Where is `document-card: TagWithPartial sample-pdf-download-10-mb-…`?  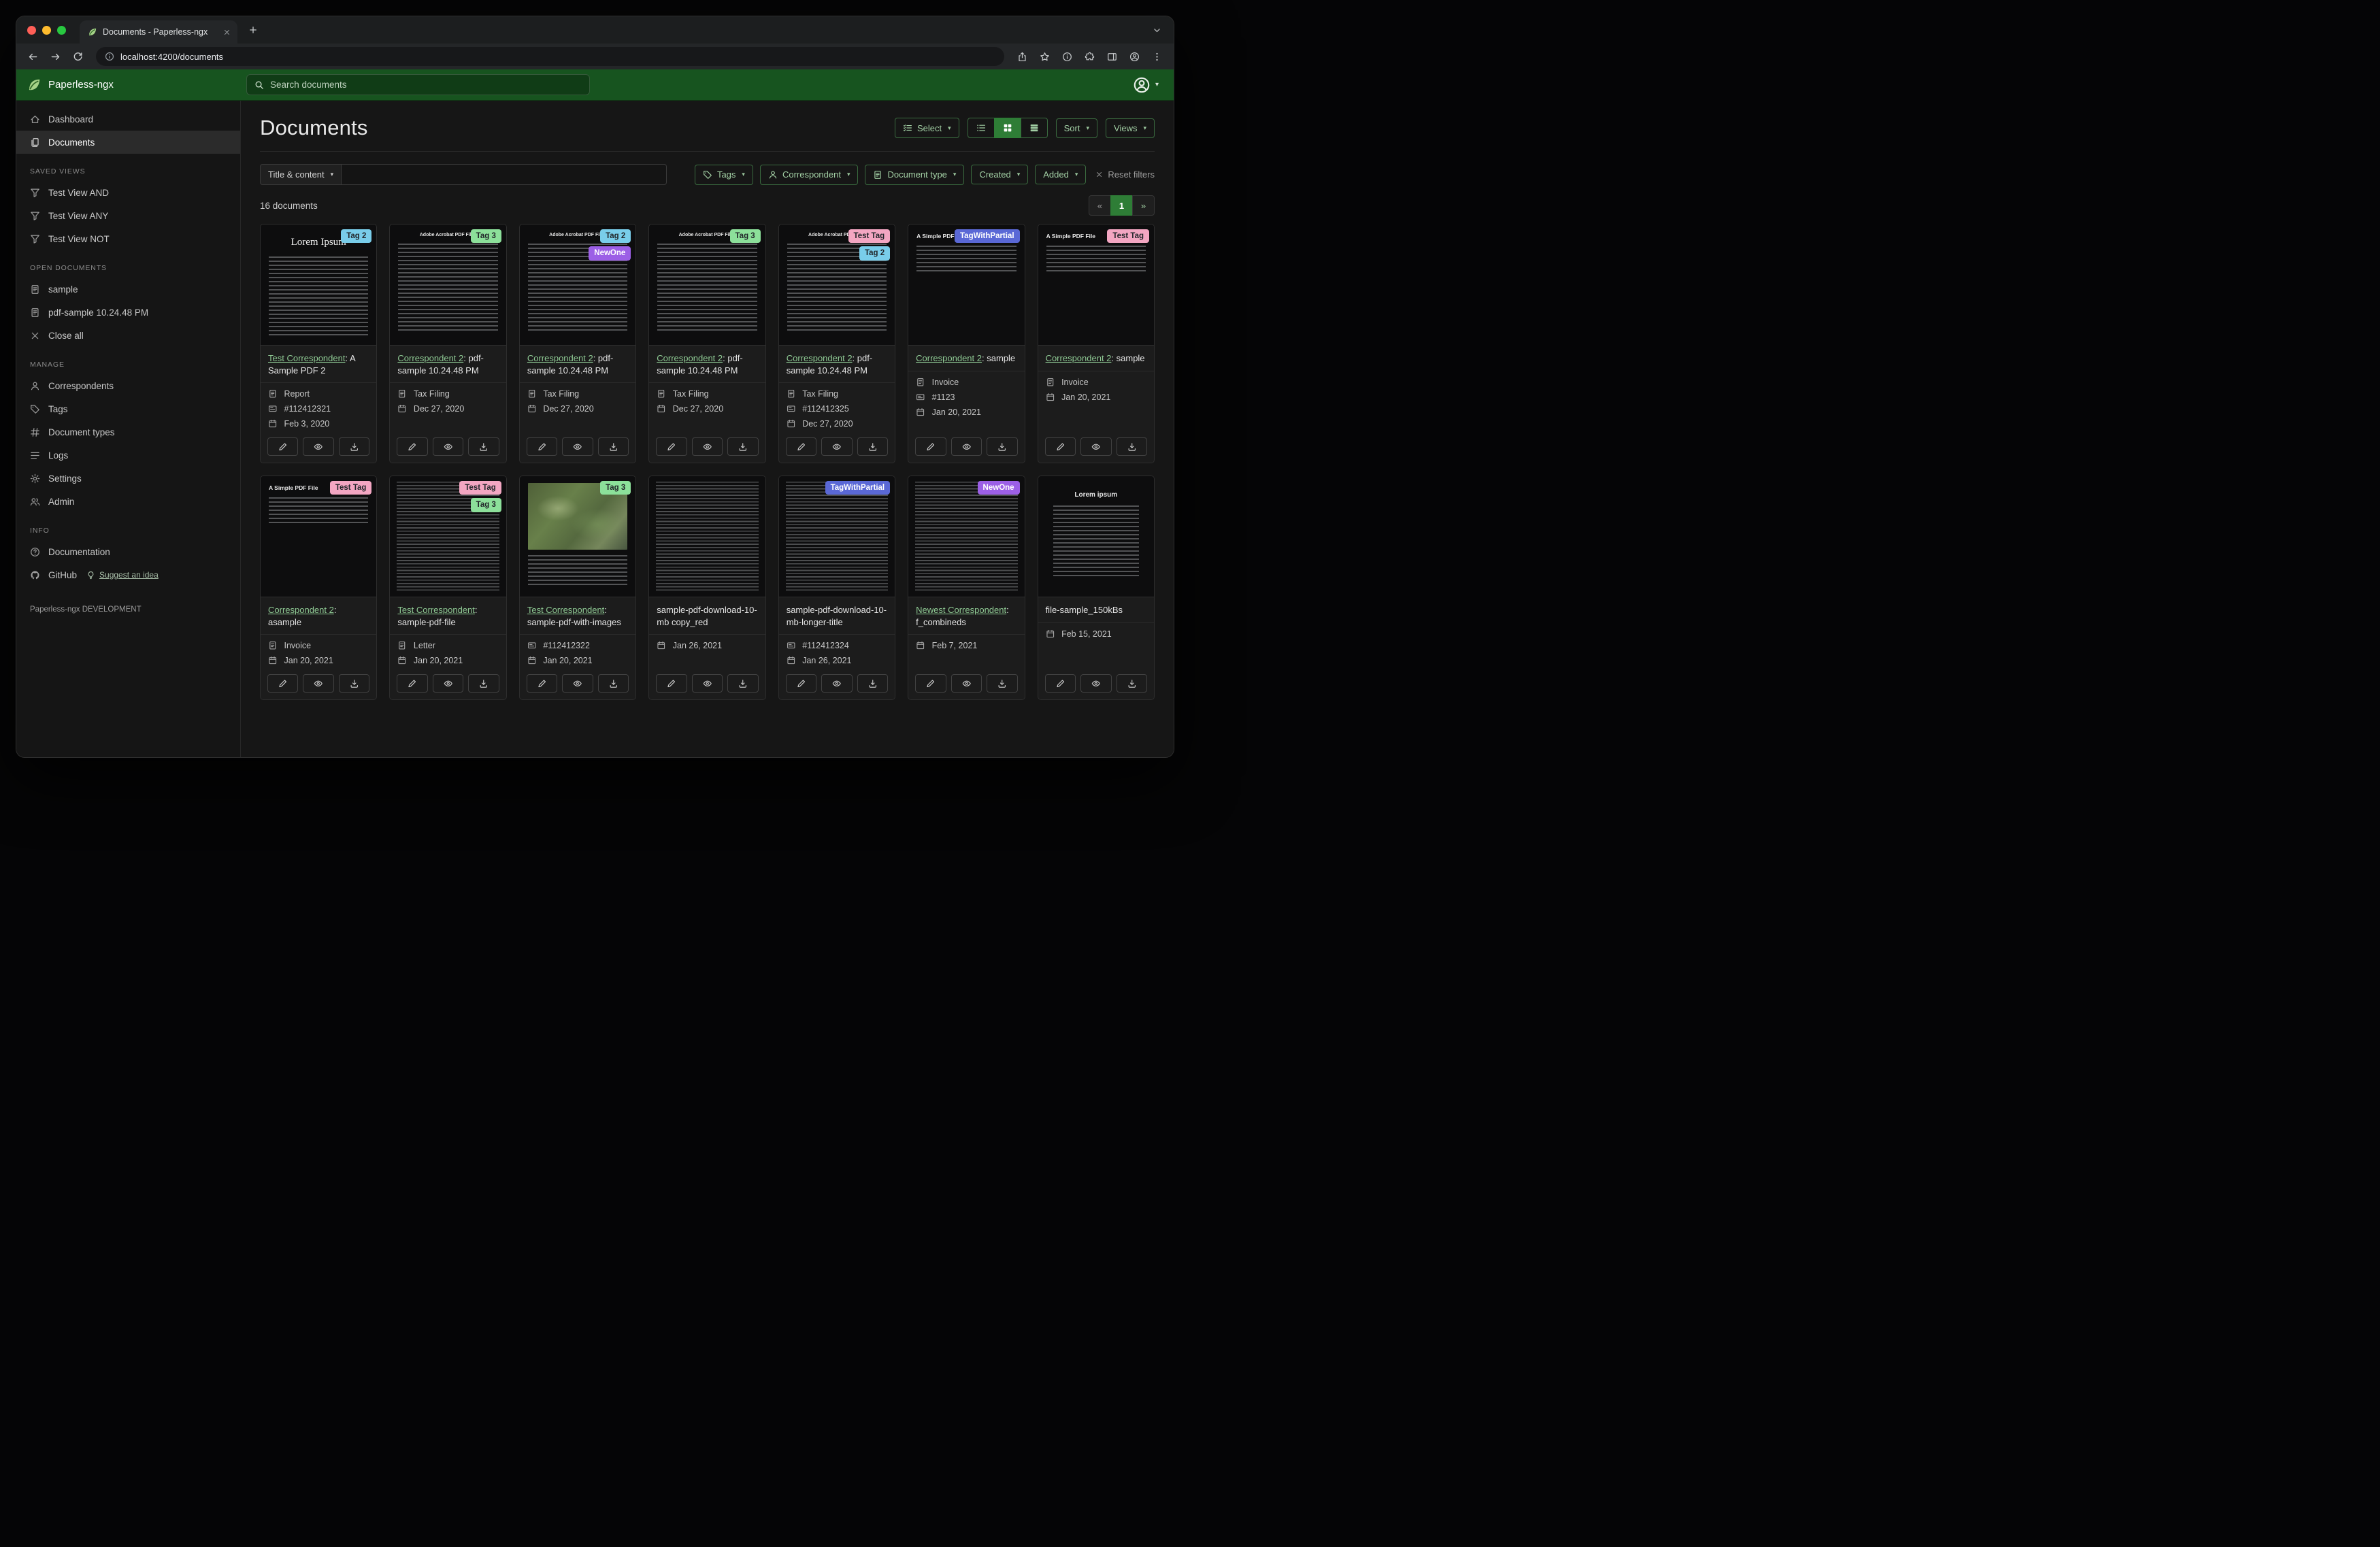 document-card: TagWithPartial sample-pdf-download-10-mb-… is located at coordinates (837, 588).